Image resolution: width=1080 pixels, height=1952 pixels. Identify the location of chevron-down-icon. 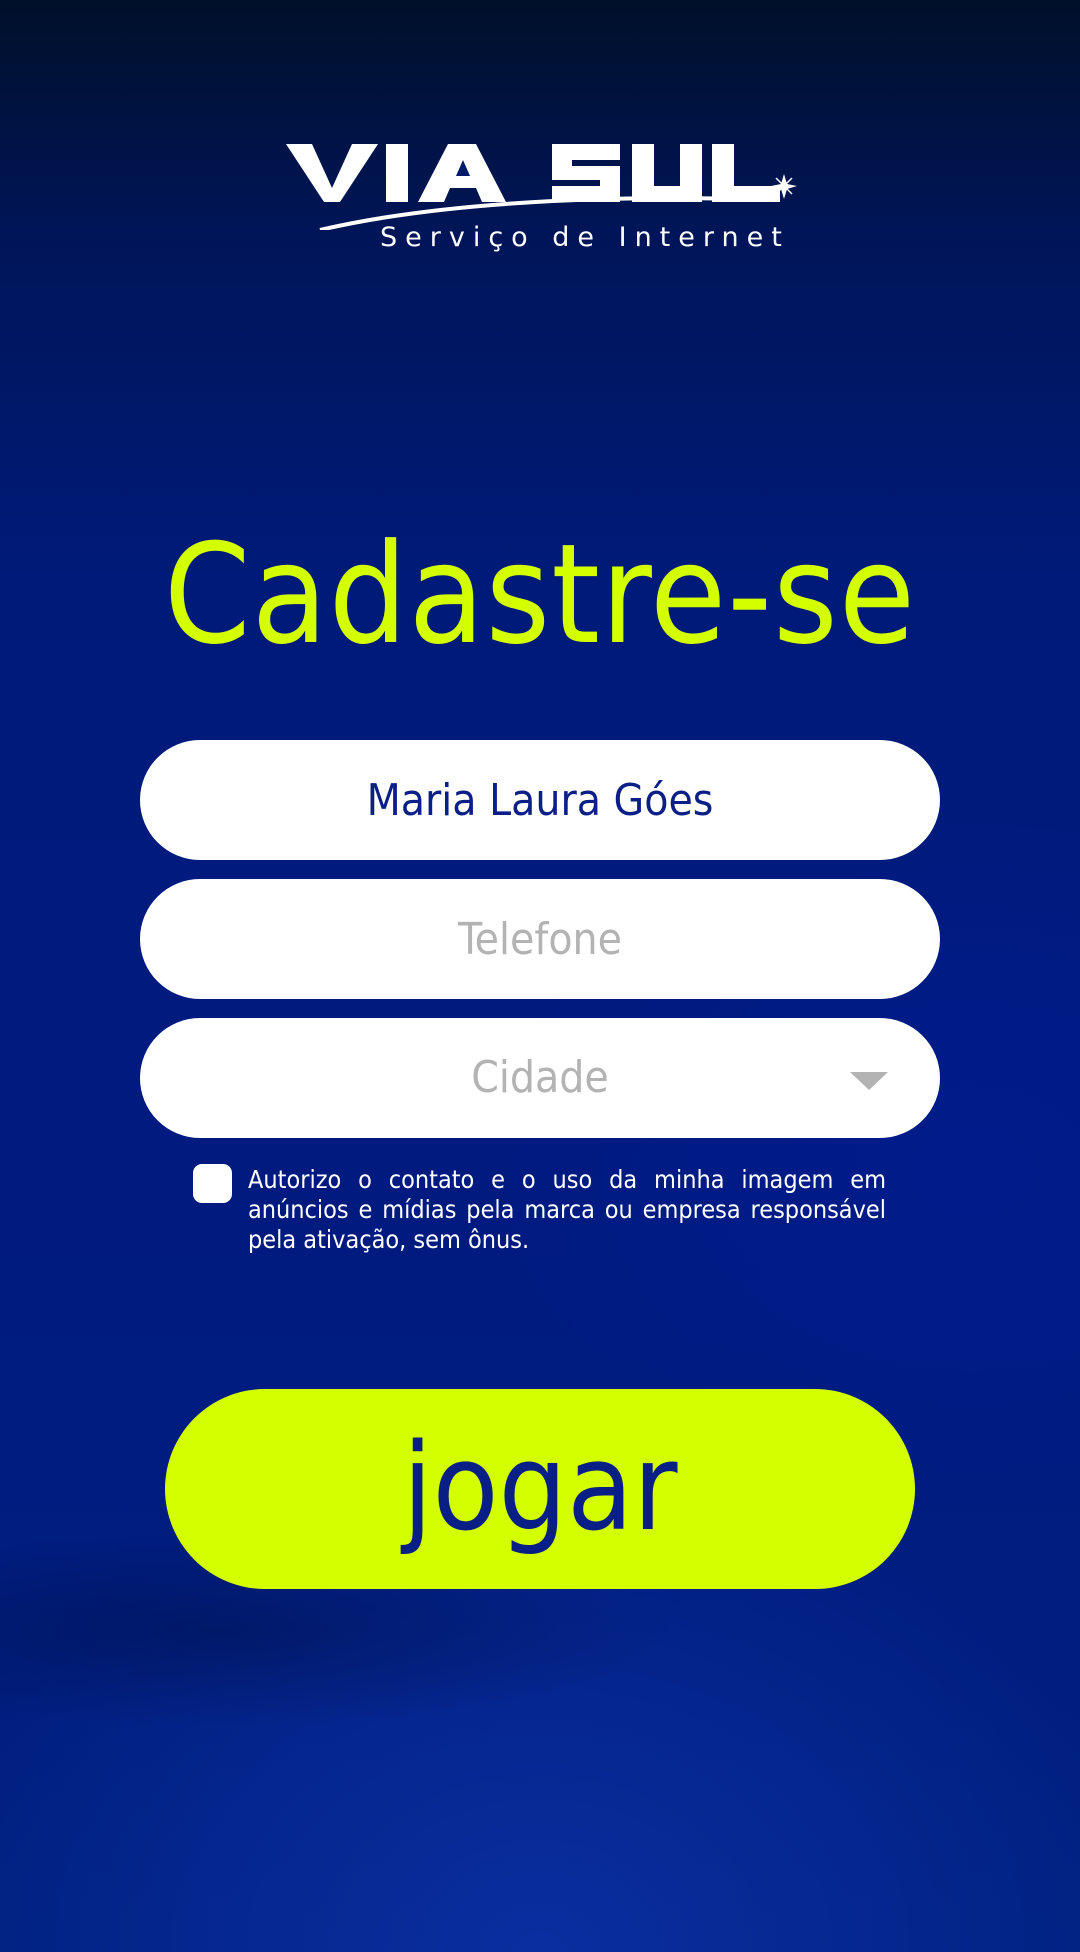
(869, 1081).